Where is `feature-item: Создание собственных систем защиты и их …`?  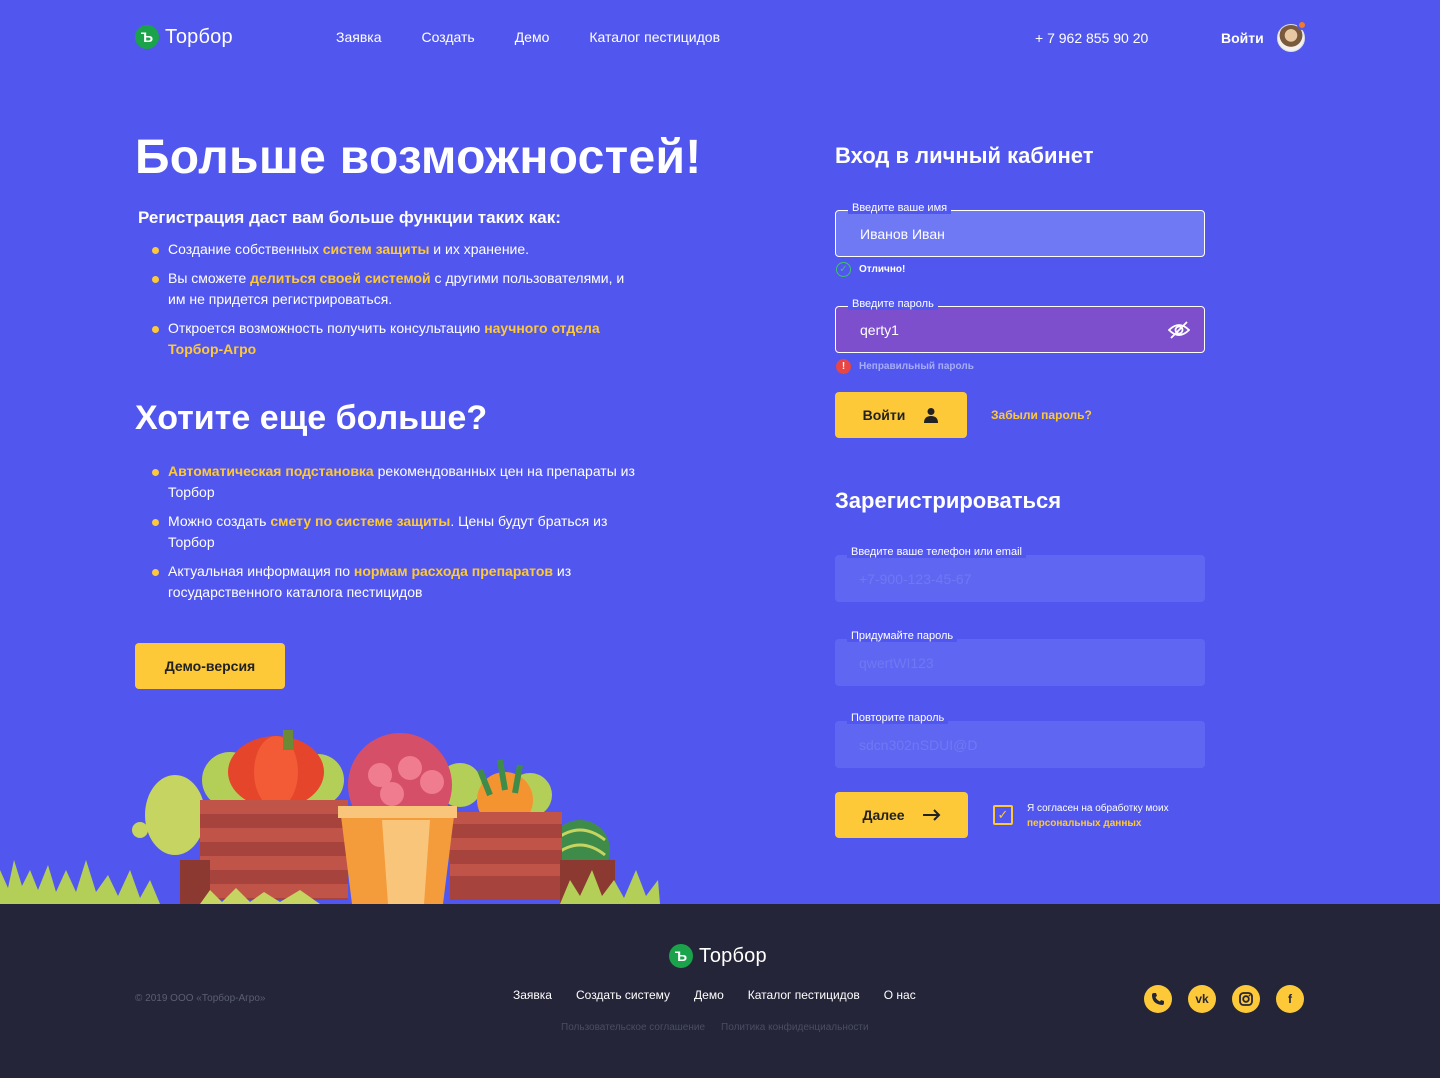
feature-item: Создание собственных систем защиты и их … is located at coordinates (397, 249).